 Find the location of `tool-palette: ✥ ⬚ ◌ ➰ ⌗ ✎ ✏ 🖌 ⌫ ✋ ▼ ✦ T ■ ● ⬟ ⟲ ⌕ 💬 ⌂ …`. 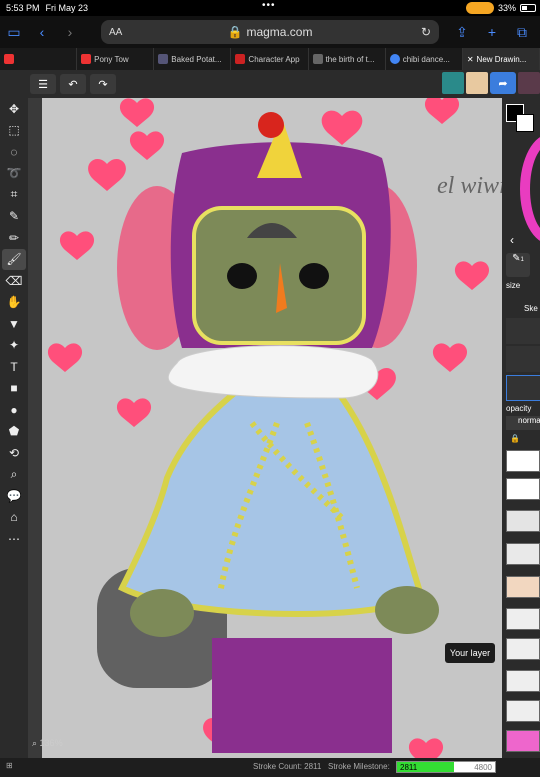

tool-palette: ✥ ⬚ ◌ ➰ ⌗ ✎ ✏ 🖌 ⌫ ✋ ▼ ✦ T ■ ● ⬟ ⟲ ⌕ 💬 ⌂ … is located at coordinates (14, 428).